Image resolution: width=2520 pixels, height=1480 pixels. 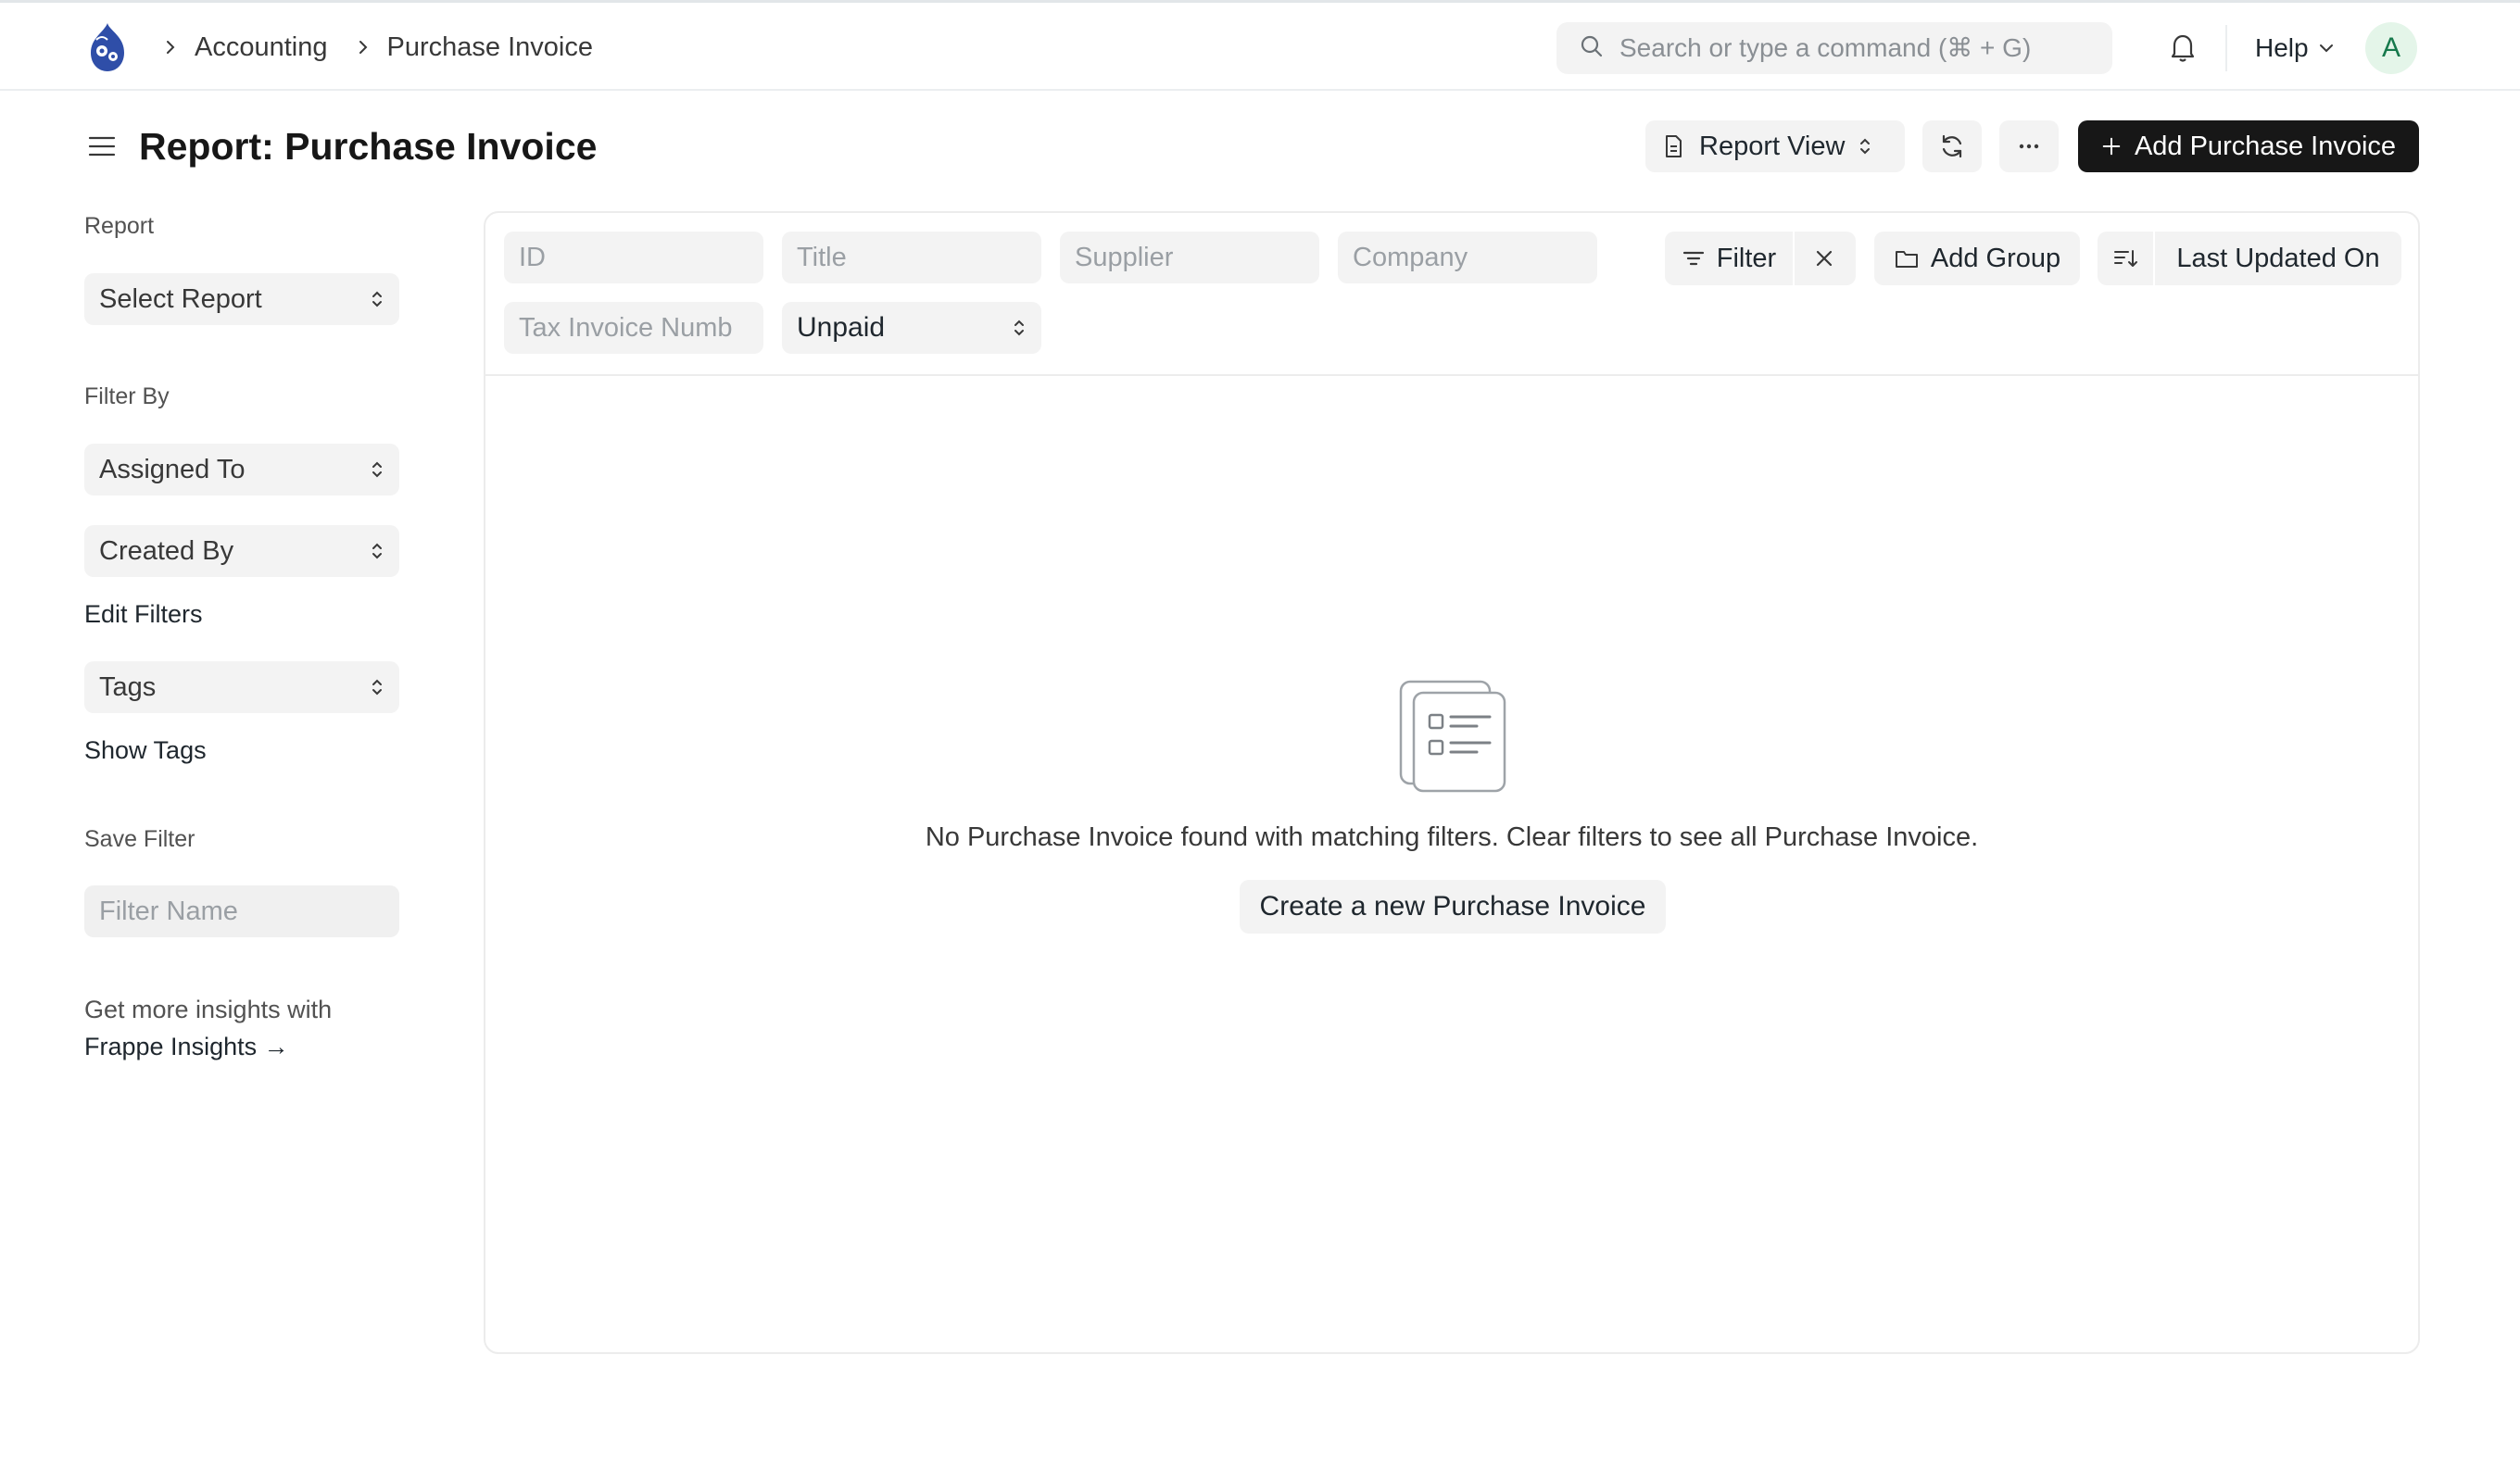 I want to click on filter-icon, so click(x=1693, y=258).